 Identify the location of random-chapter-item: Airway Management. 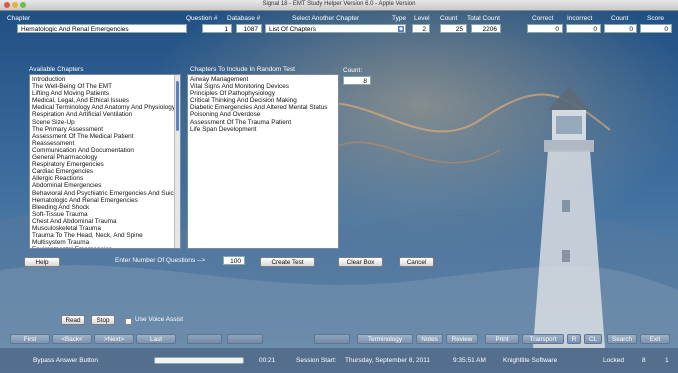
(263, 79).